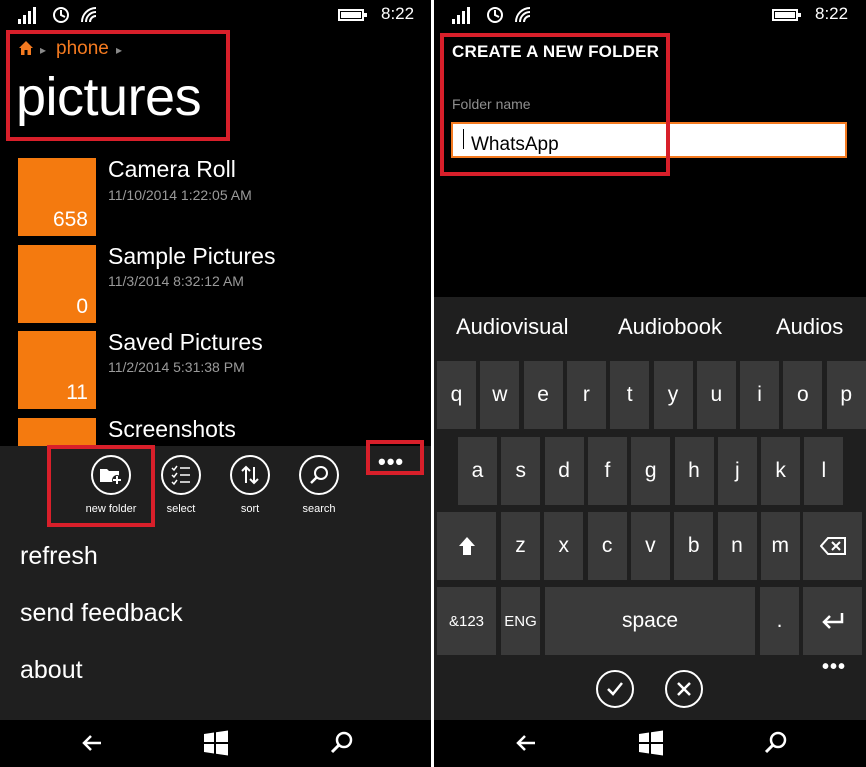  I want to click on space-key: space, so click(650, 621).